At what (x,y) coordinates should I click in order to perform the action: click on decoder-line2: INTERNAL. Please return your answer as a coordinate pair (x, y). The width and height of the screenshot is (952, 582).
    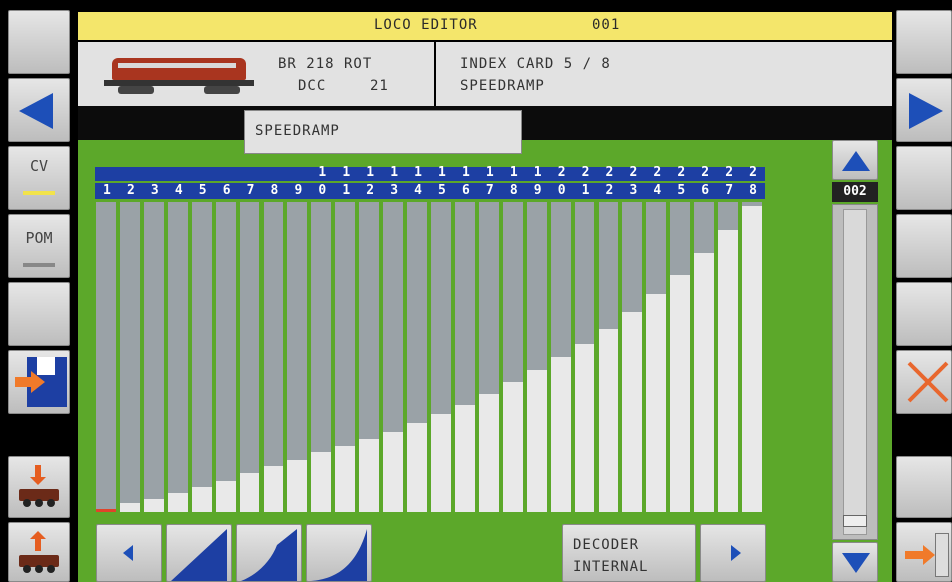
    Looking at the image, I should click on (611, 567).